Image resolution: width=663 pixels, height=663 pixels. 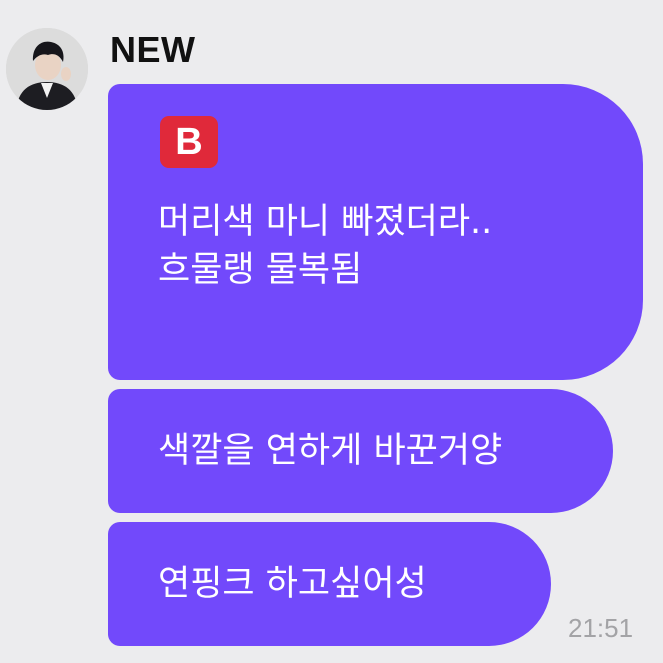 I want to click on message-text: 흐물랭 물복됨, so click(x=260, y=270).